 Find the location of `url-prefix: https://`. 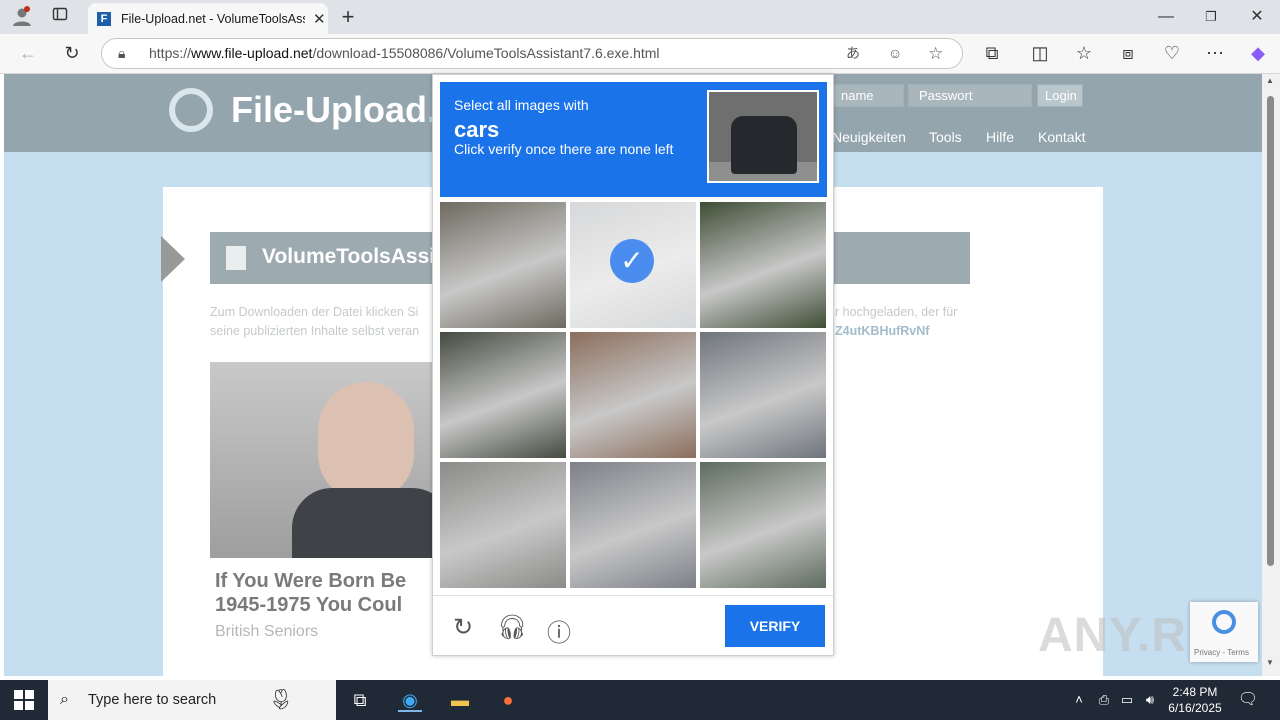

url-prefix: https:// is located at coordinates (170, 53).